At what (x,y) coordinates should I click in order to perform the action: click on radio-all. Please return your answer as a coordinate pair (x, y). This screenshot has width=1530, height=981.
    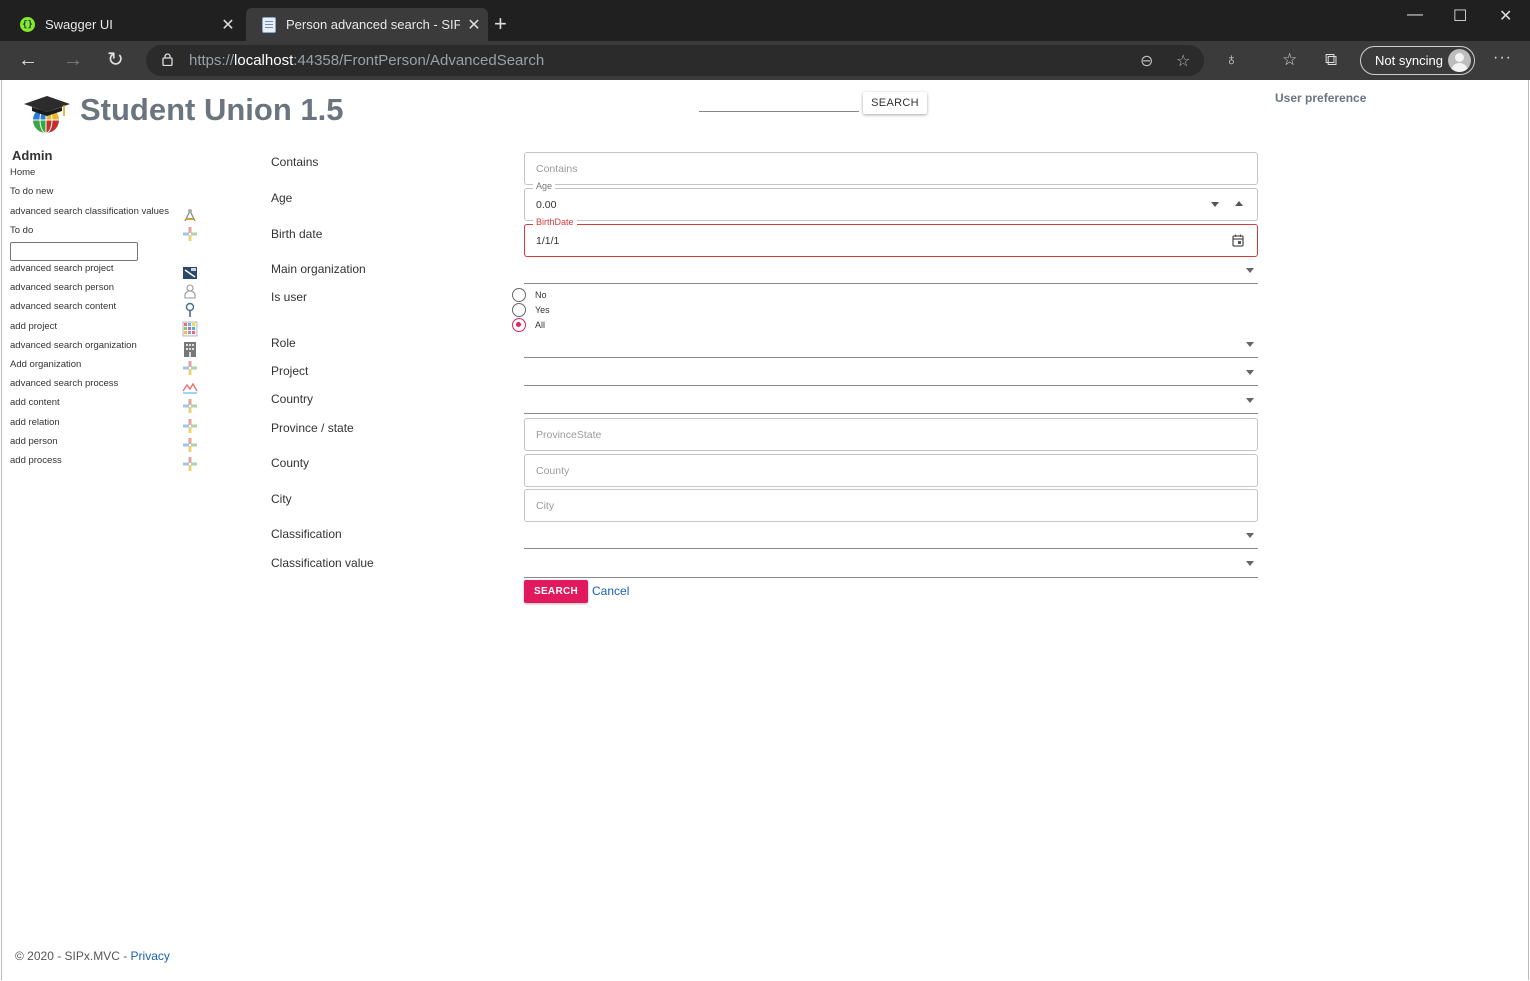
    Looking at the image, I should click on (519, 325).